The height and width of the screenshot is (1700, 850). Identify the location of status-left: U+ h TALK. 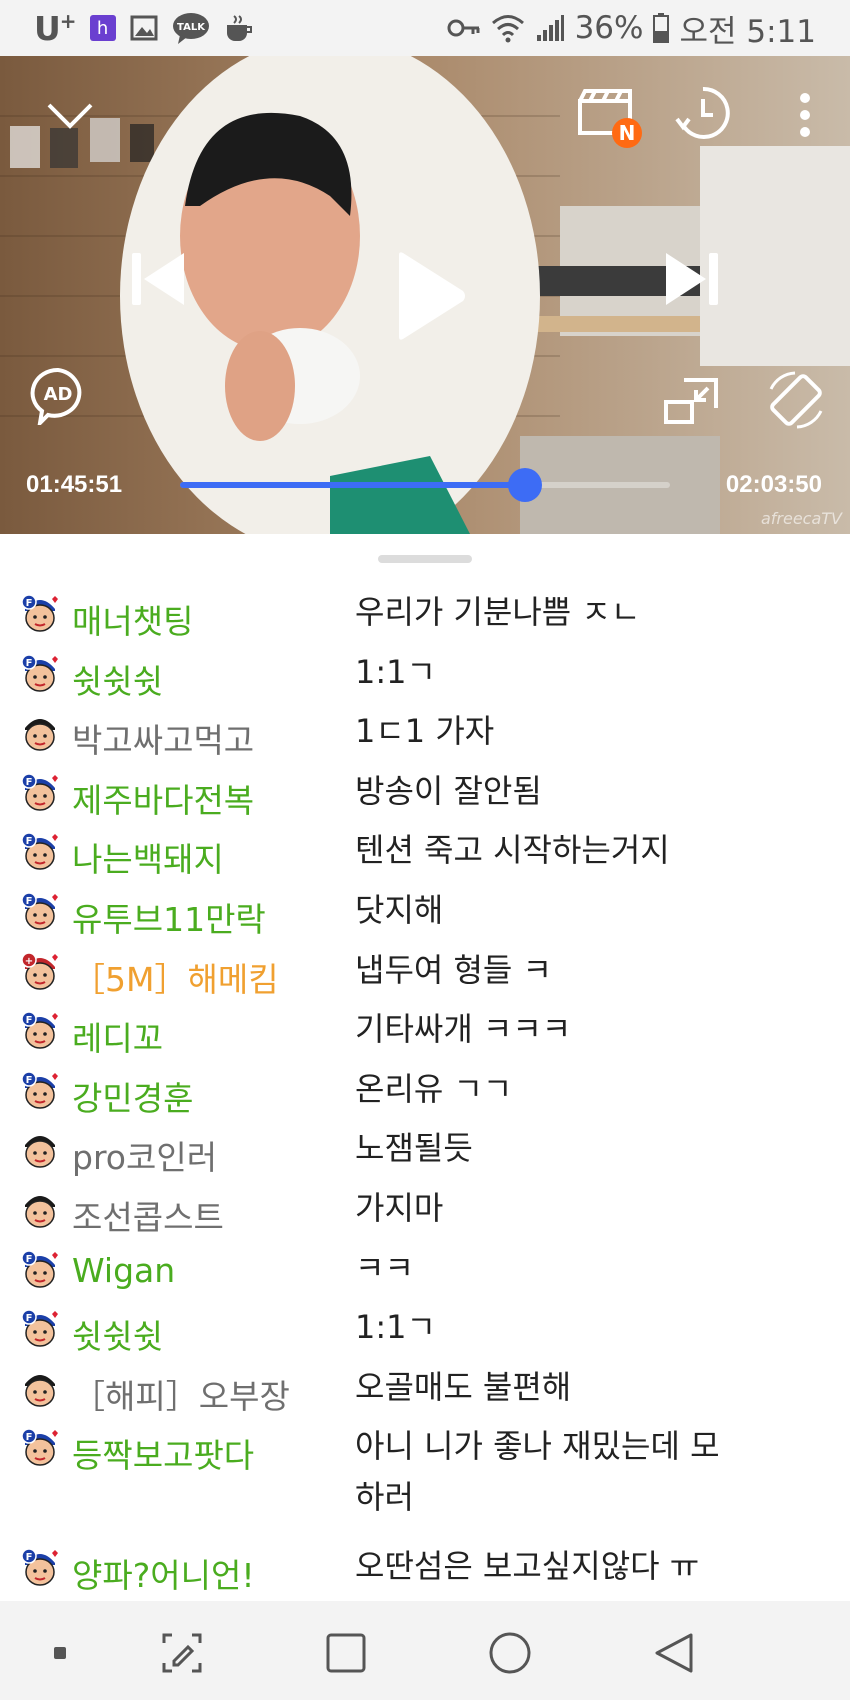
(144, 28).